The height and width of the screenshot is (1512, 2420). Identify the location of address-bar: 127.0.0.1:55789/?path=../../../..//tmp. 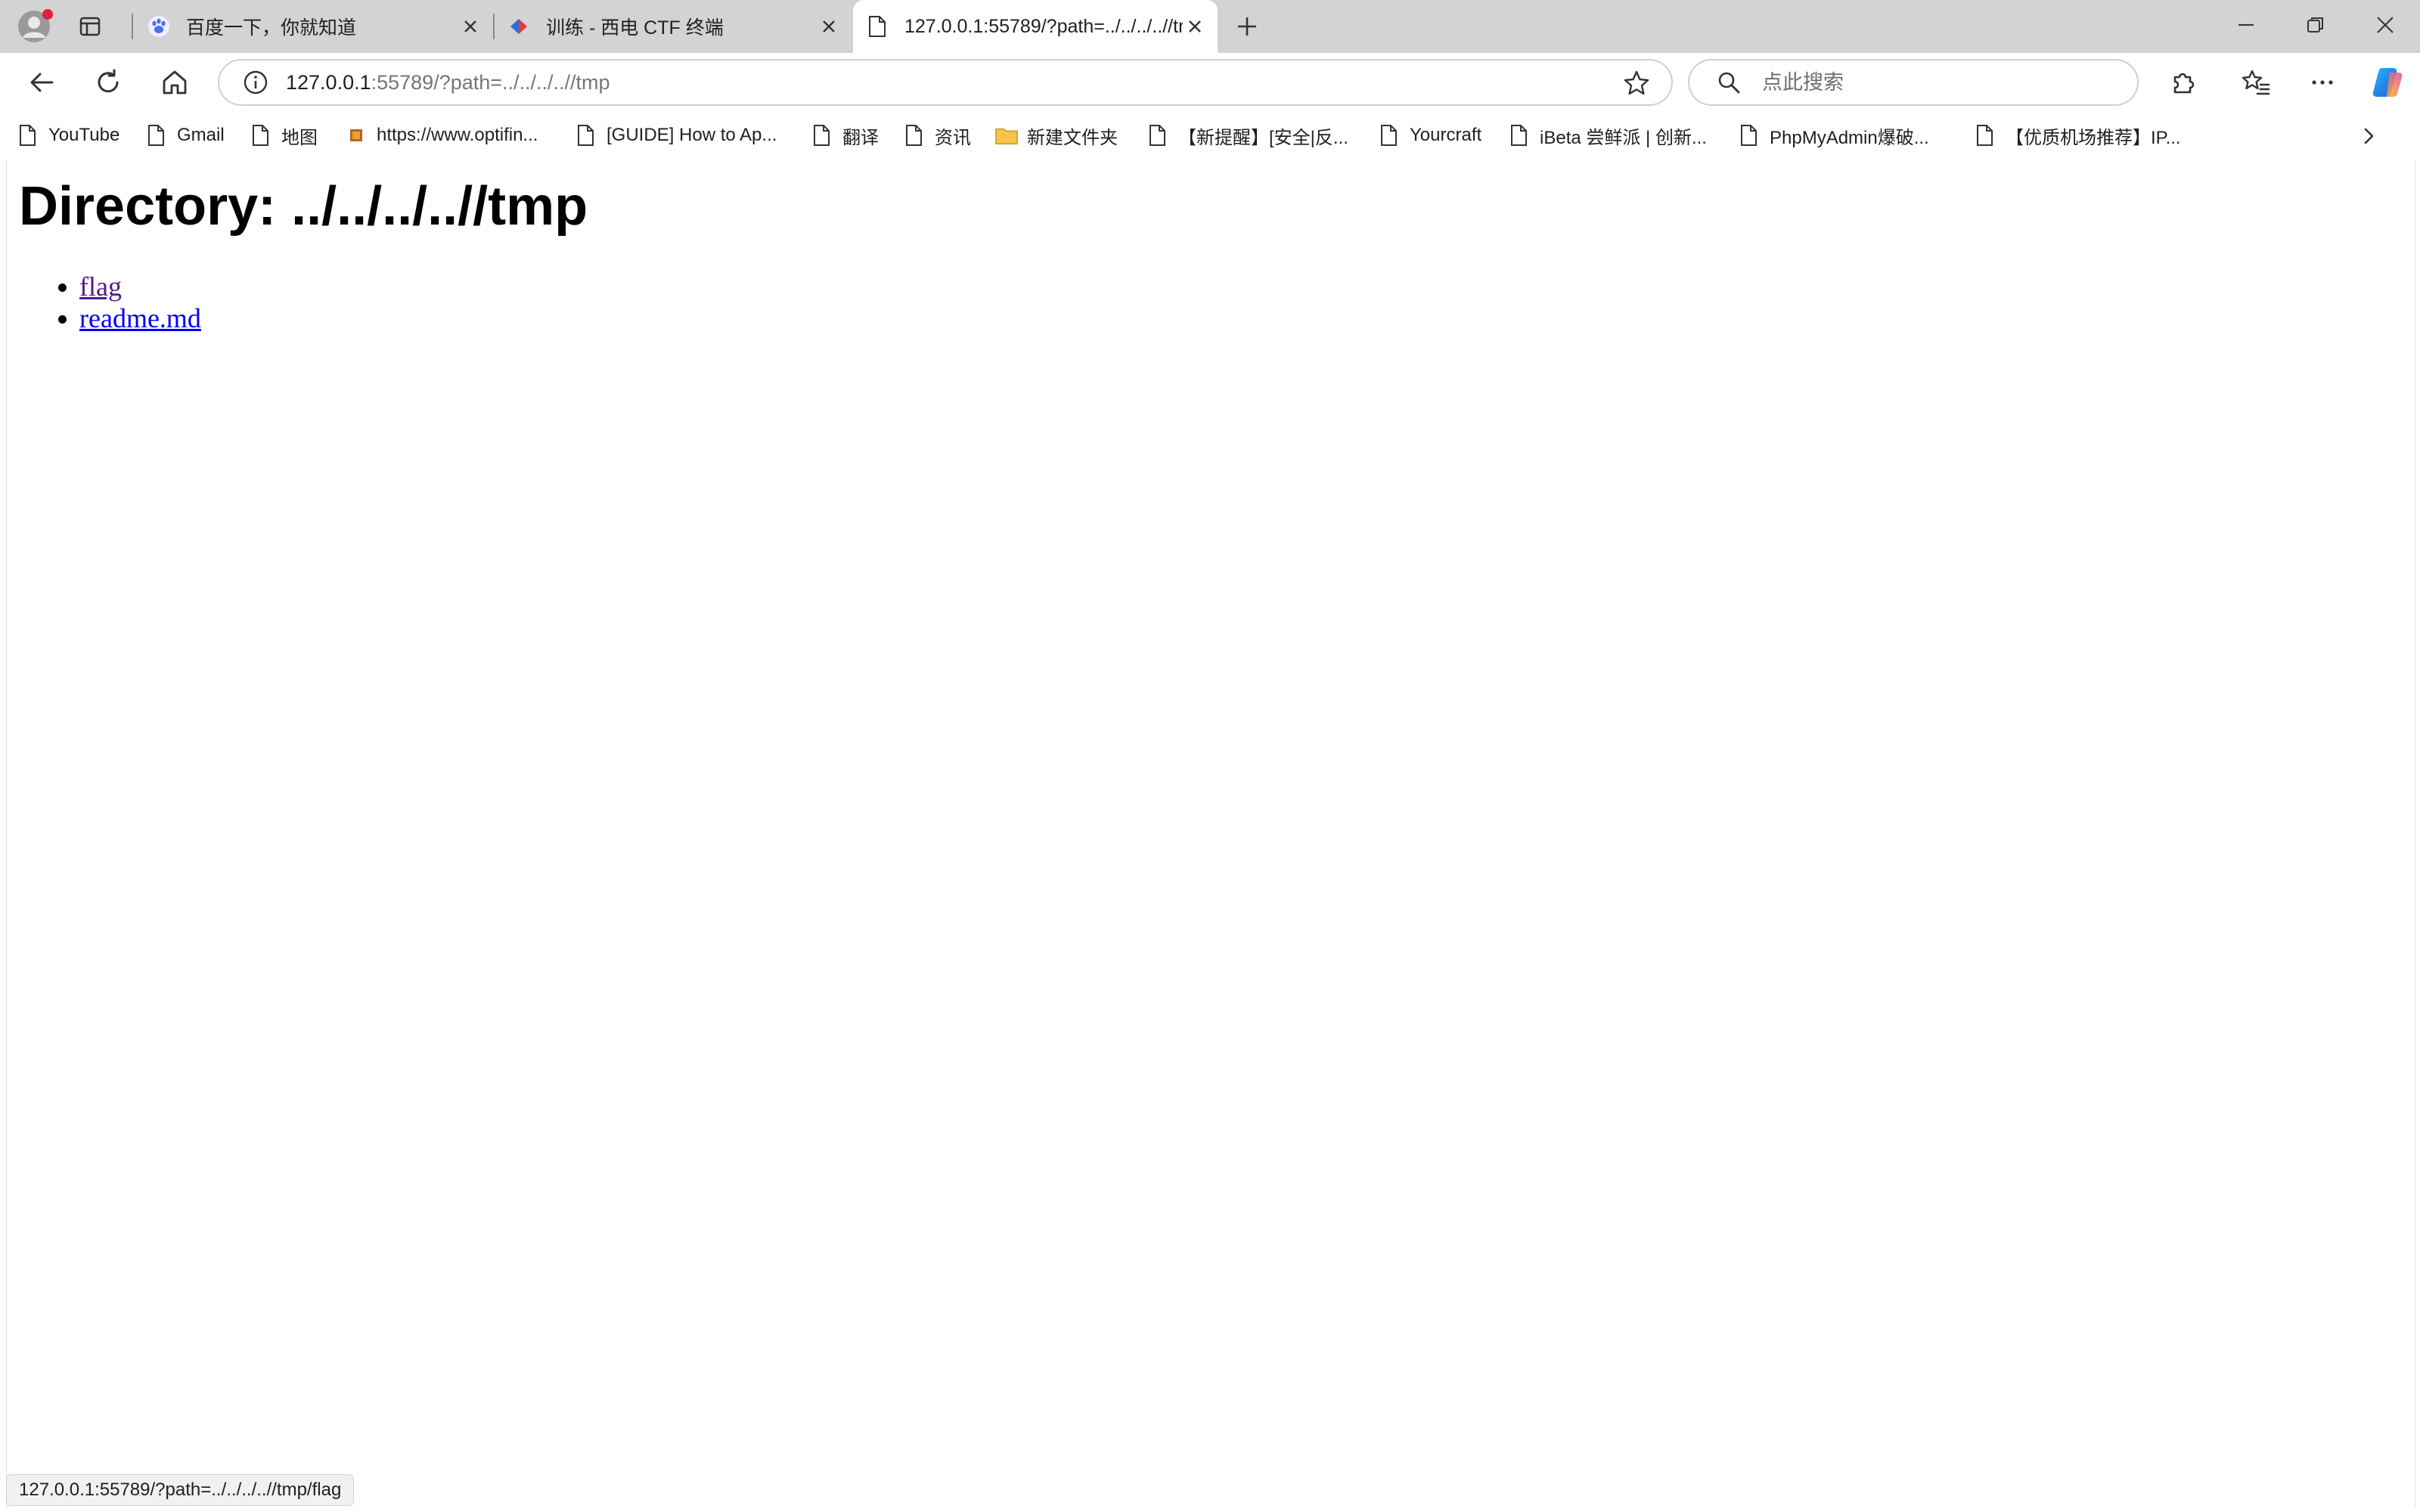
(945, 82).